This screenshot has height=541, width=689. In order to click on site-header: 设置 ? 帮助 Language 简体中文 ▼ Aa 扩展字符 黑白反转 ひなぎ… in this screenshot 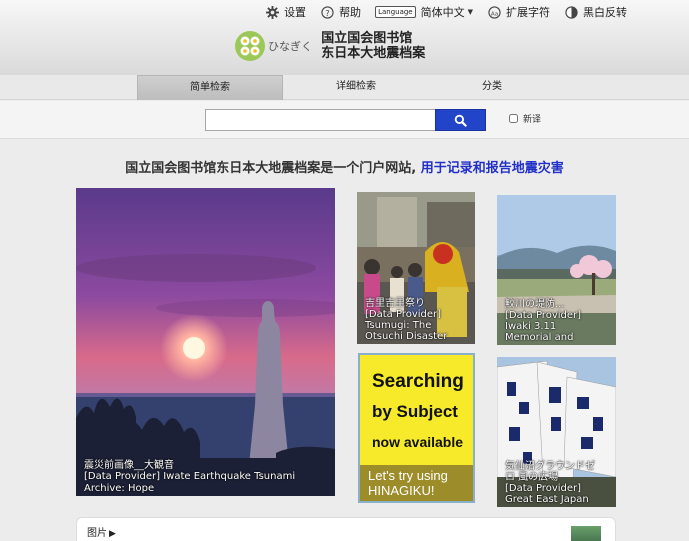, I will do `click(344, 37)`.